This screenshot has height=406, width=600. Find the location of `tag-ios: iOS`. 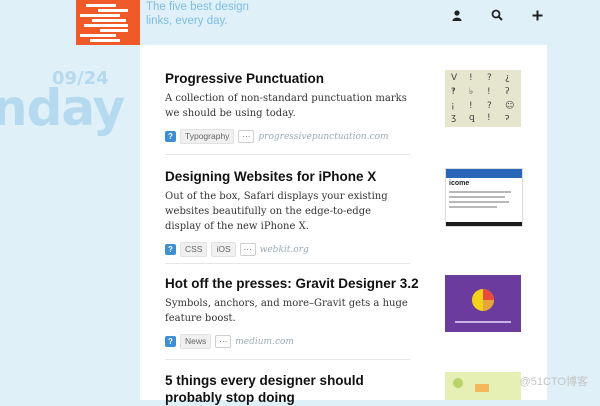

tag-ios: iOS is located at coordinates (223, 249).